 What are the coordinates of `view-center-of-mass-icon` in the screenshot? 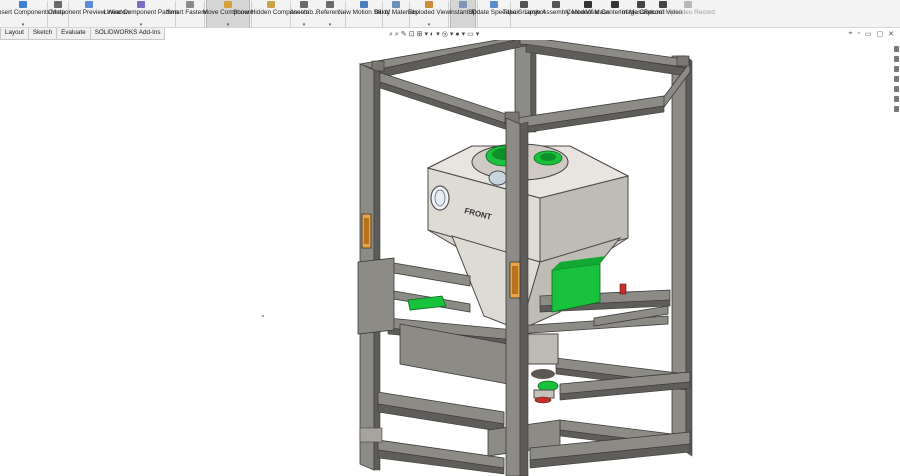 It's located at (615, 4).